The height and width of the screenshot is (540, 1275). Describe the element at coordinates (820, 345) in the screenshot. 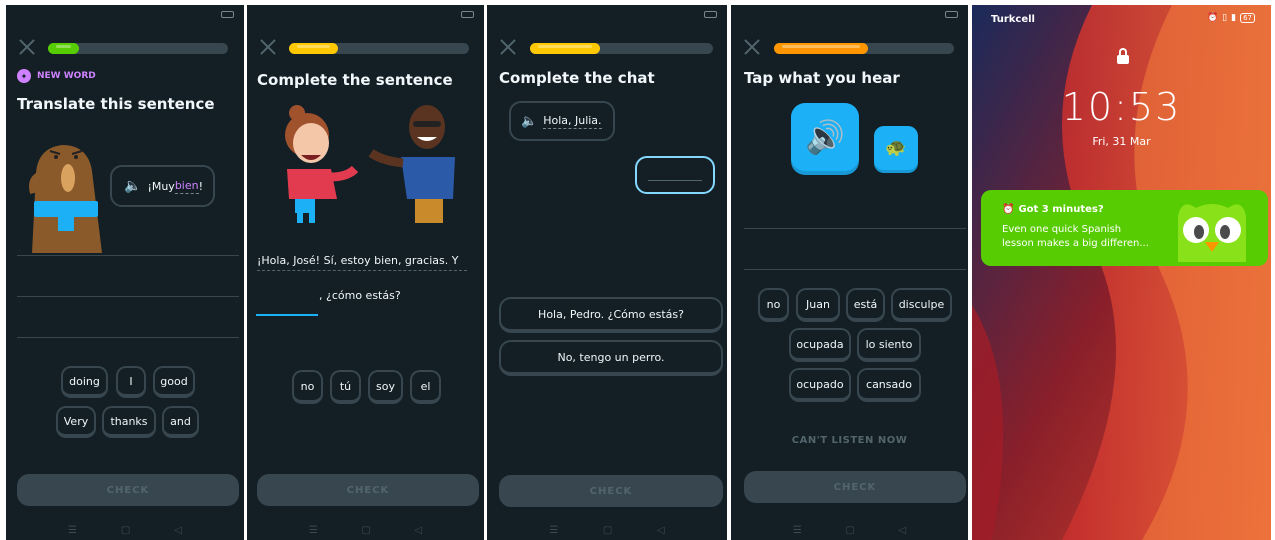

I see `word-chip: ocupada` at that location.